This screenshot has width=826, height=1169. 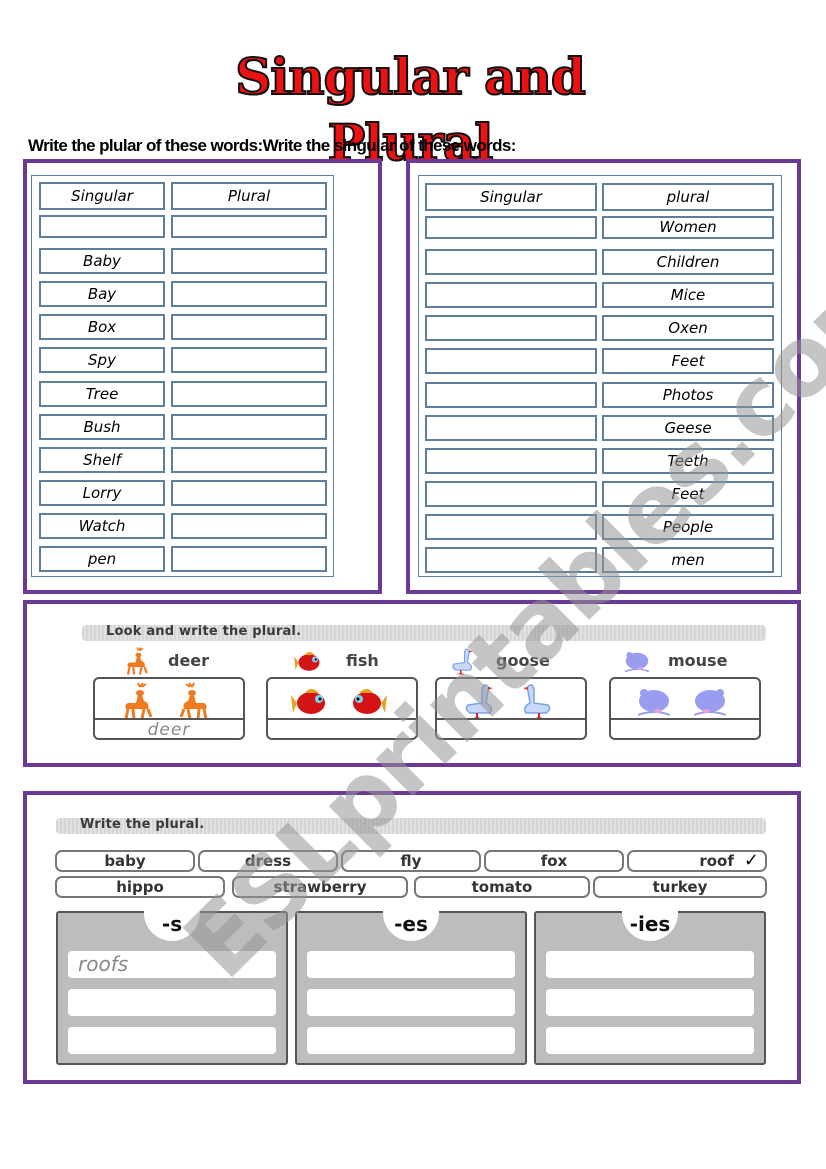 I want to click on suffix-label: -s, so click(x=172, y=924).